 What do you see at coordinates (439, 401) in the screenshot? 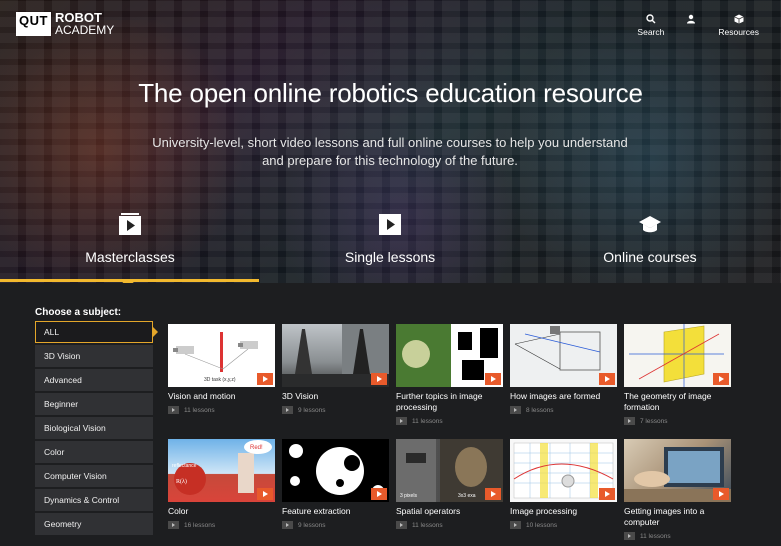
I see `course-title: Further topics in image processing` at bounding box center [439, 401].